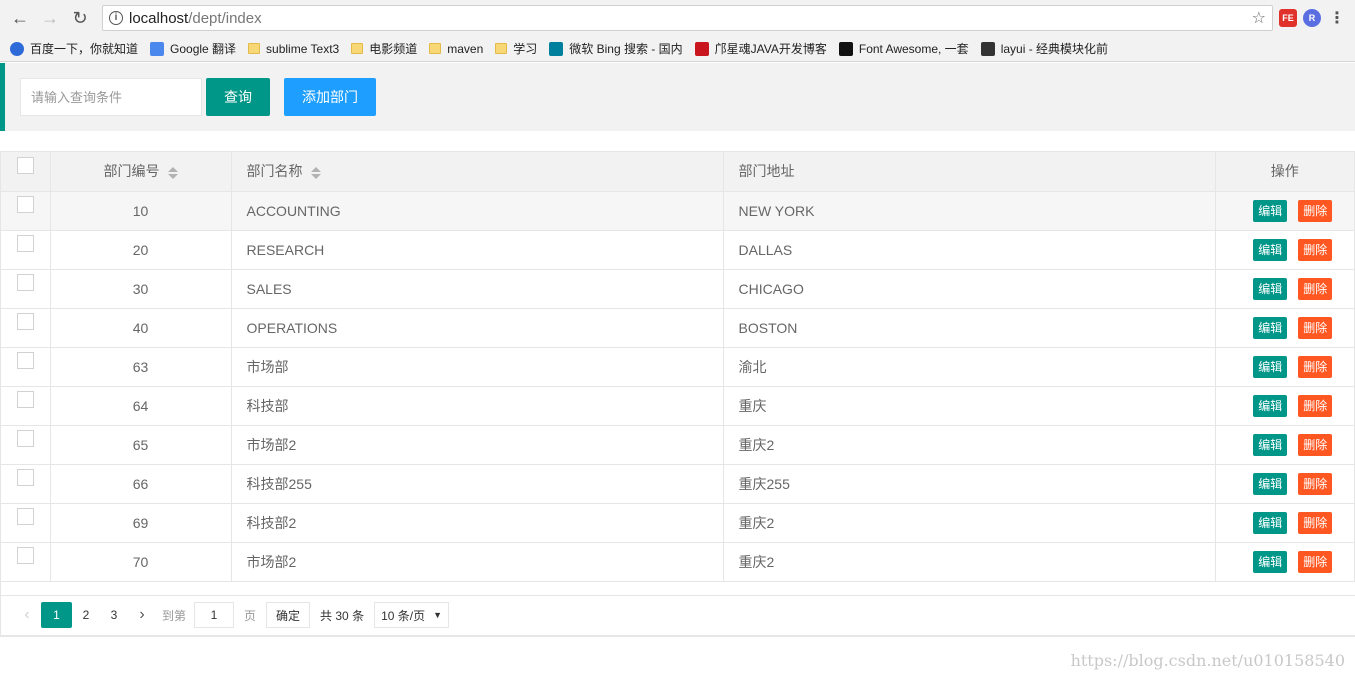 This screenshot has height=680, width=1355. I want to click on table-row: 65 市场部2 重庆2 编辑 删除, so click(678, 445).